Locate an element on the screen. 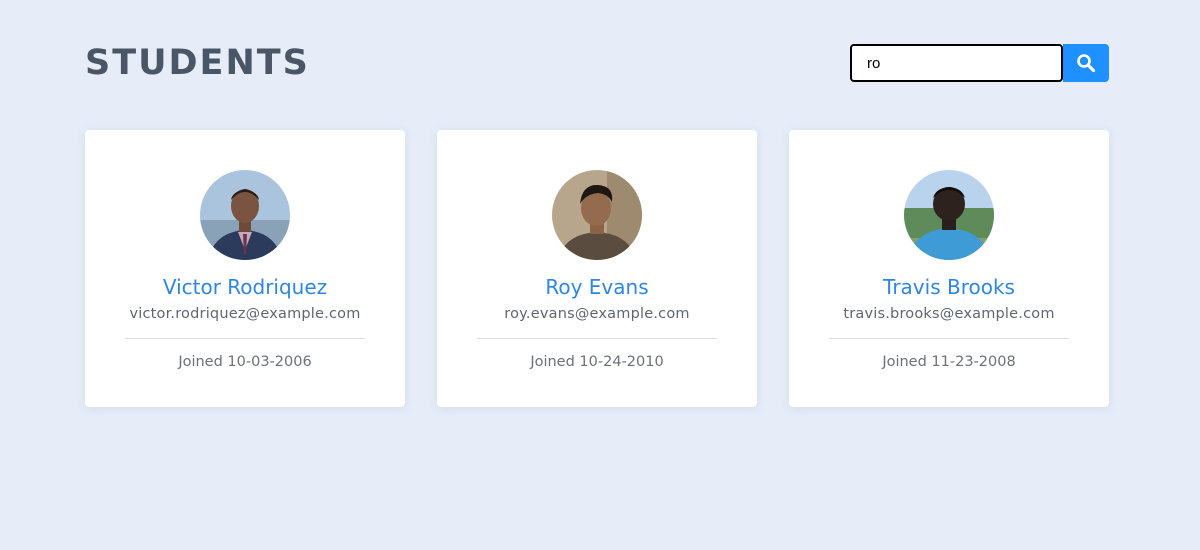 This screenshot has height=550, width=1200. search-bar is located at coordinates (979, 63).